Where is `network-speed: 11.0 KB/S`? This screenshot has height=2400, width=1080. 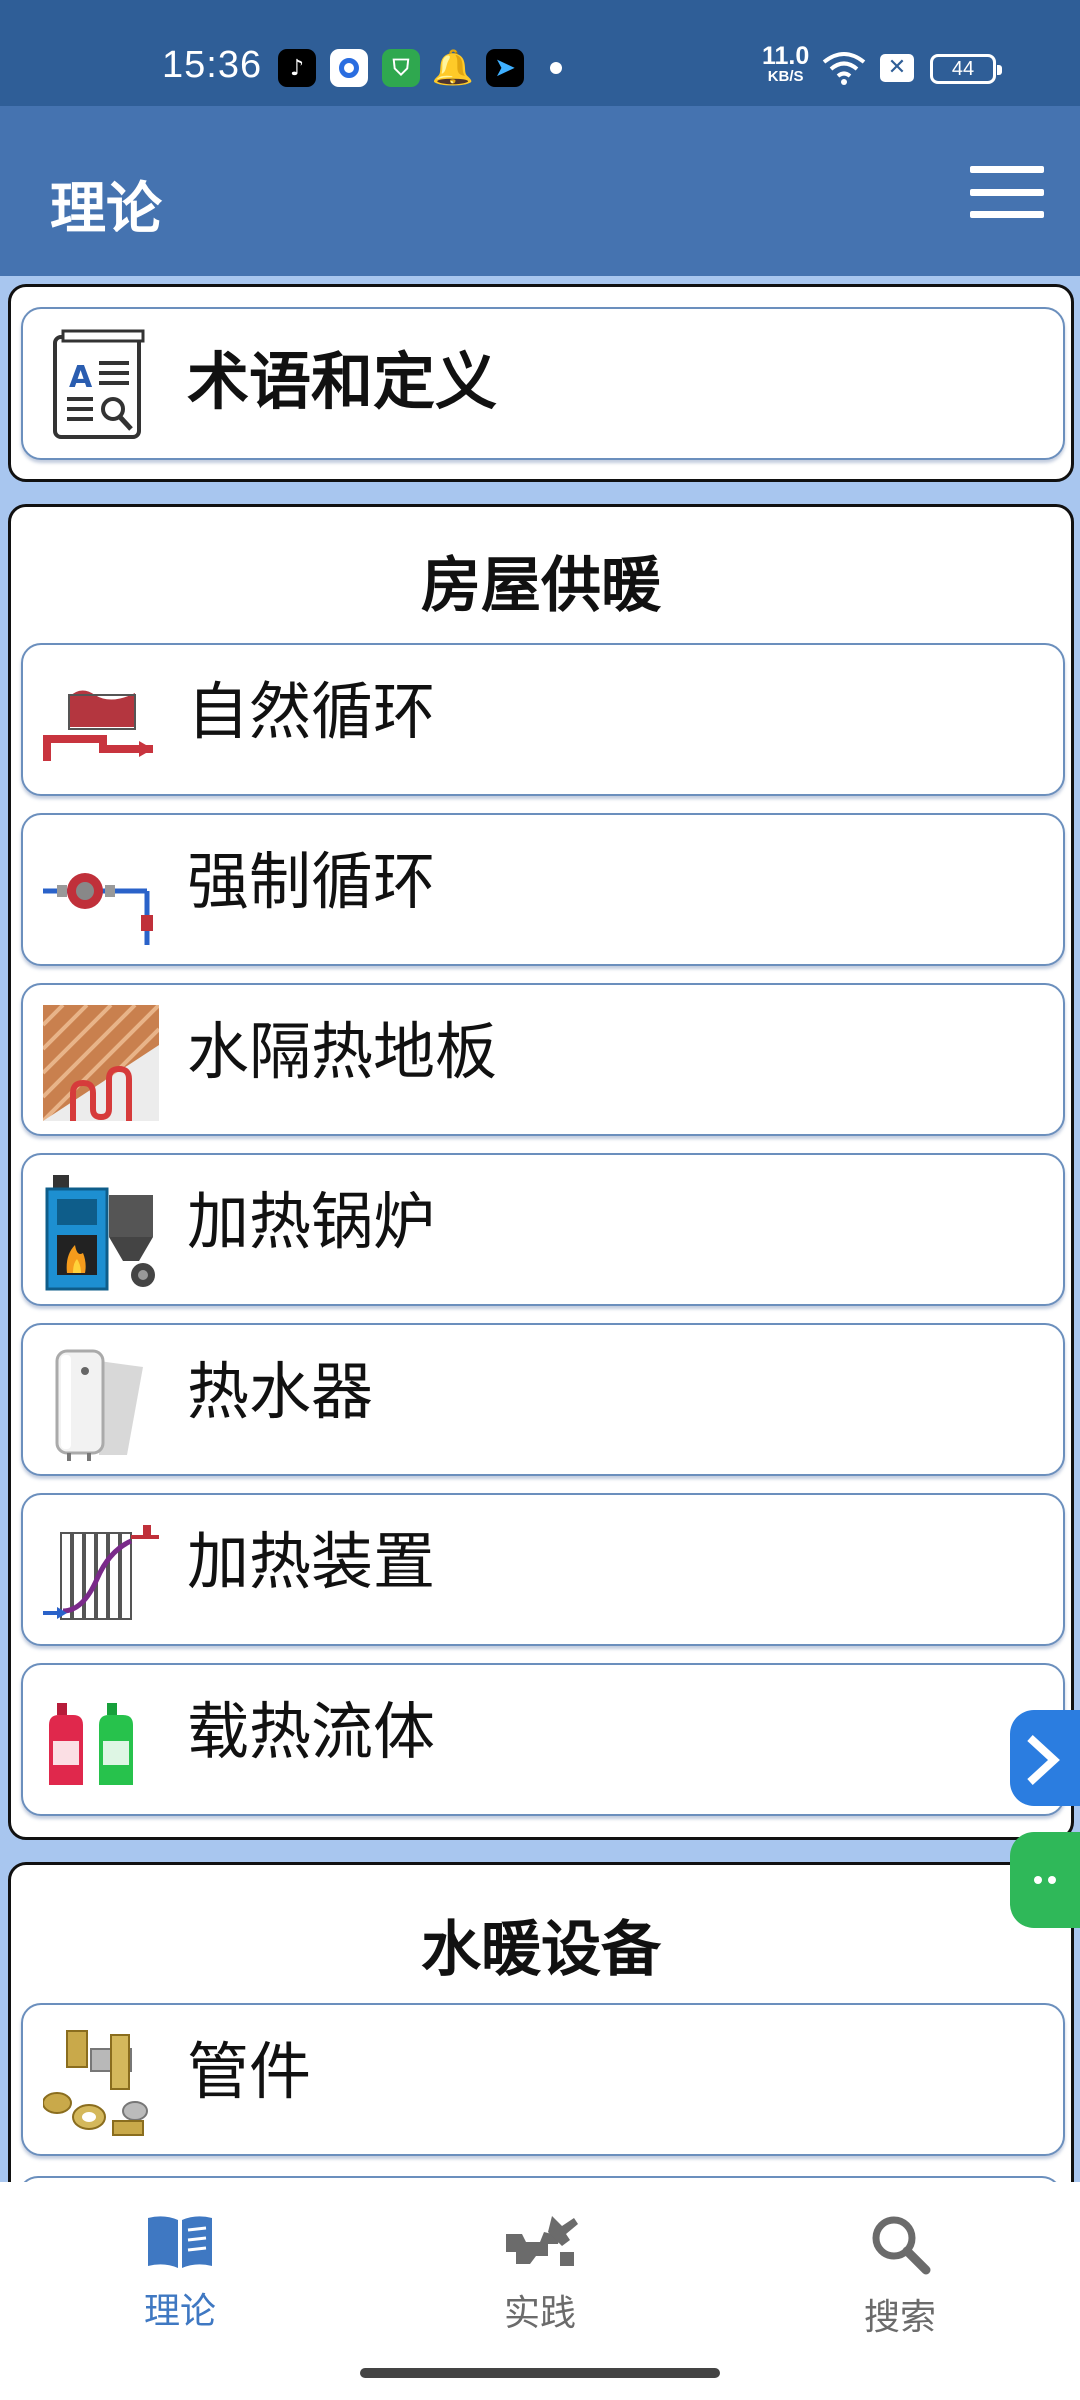
network-speed: 11.0 KB/S is located at coordinates (786, 63).